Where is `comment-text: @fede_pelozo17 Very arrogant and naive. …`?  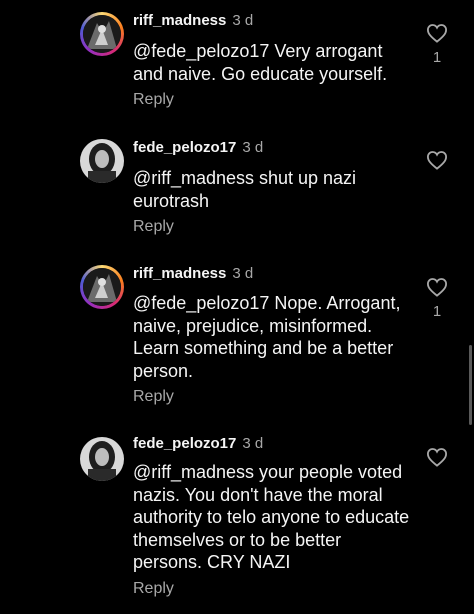
comment-text: @fede_pelozo17 Very arrogant and naive. … is located at coordinates (260, 62).